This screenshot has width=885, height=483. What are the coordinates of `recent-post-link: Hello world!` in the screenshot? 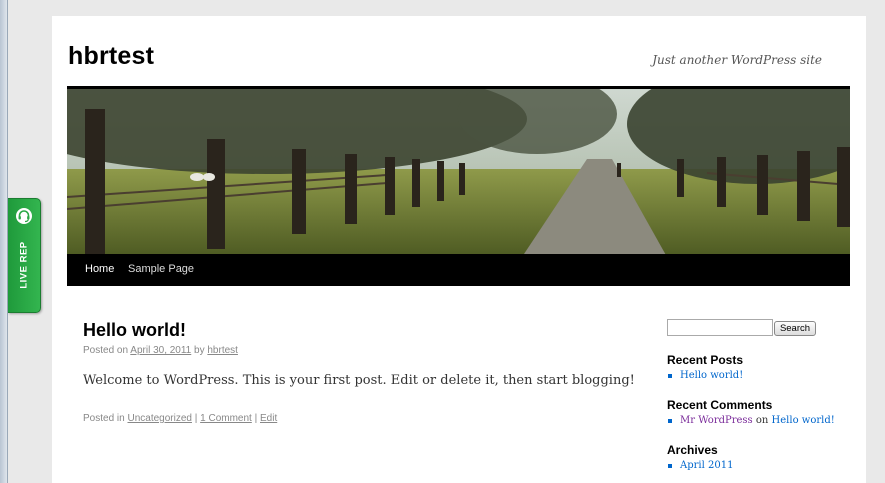 It's located at (711, 375).